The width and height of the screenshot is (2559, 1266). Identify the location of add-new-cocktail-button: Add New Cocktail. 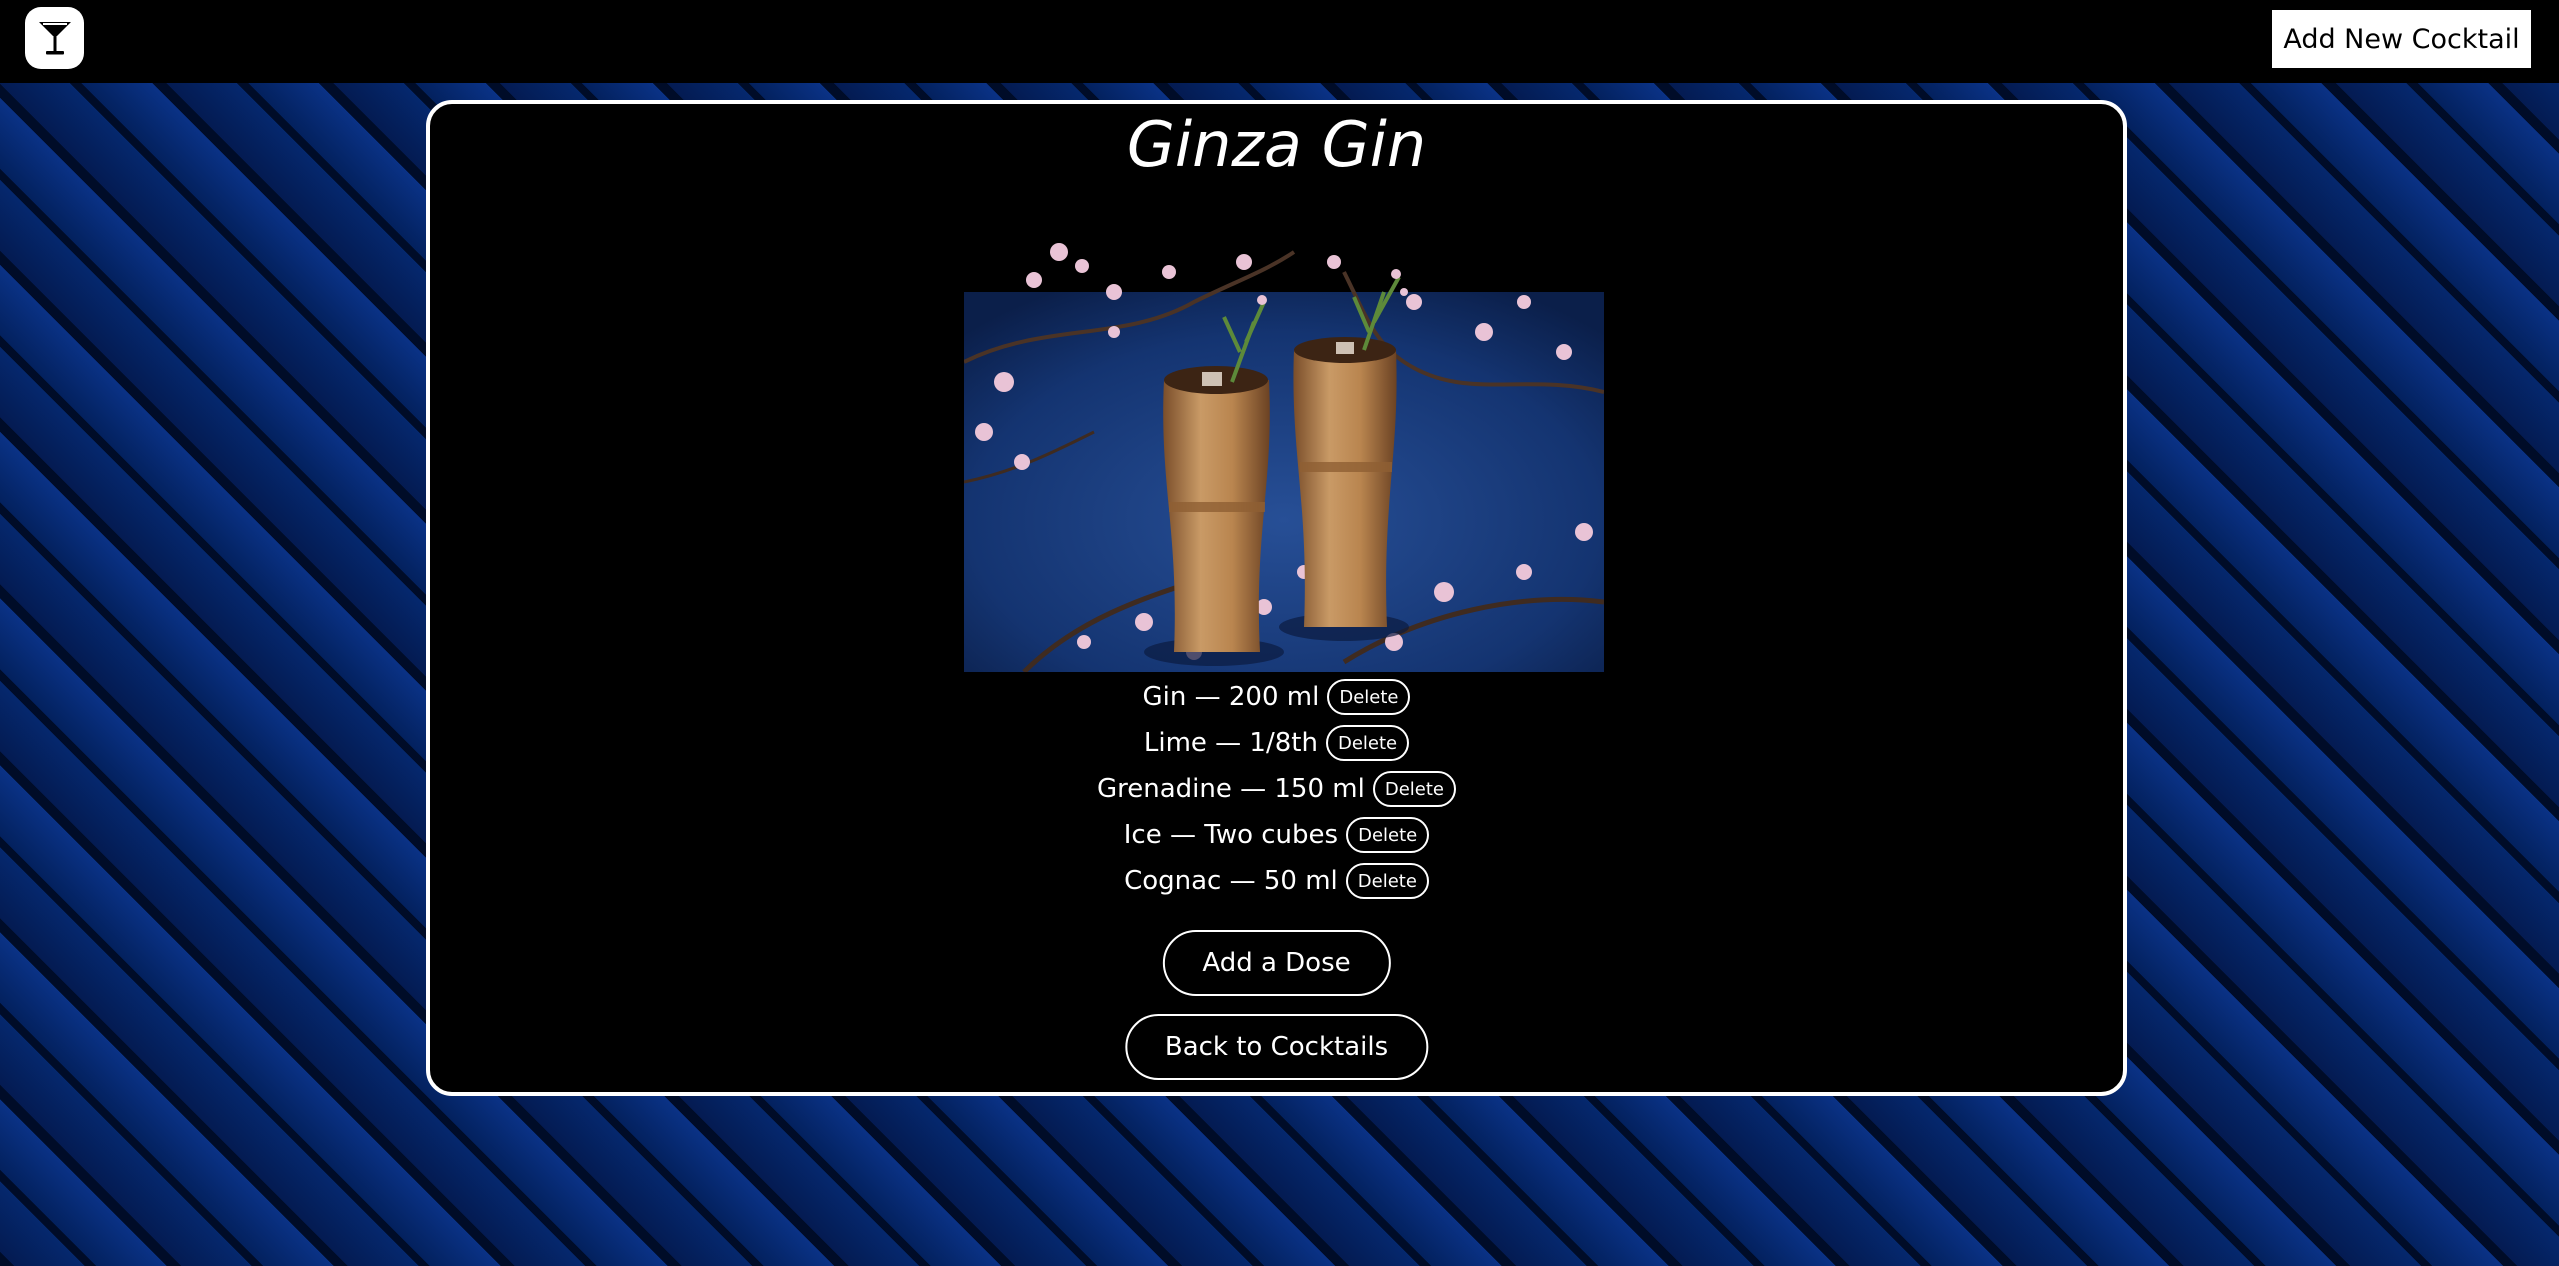
(2401, 39).